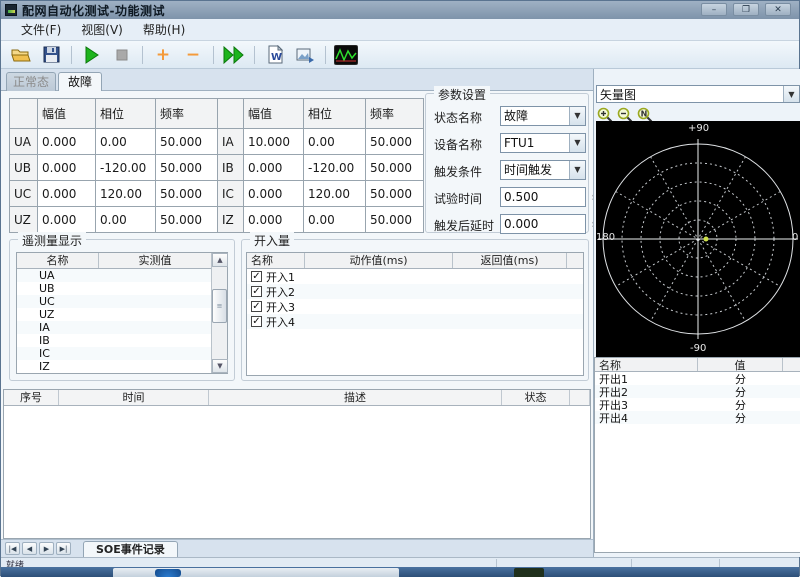  What do you see at coordinates (114, 275) in the screenshot?
I see `list-item: UA` at bounding box center [114, 275].